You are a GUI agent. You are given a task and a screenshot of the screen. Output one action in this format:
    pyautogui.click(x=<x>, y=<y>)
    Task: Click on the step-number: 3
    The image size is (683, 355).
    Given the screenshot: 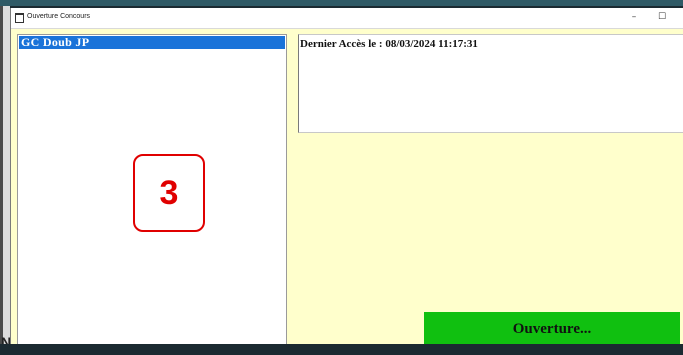 What is the action you would take?
    pyautogui.click(x=169, y=192)
    